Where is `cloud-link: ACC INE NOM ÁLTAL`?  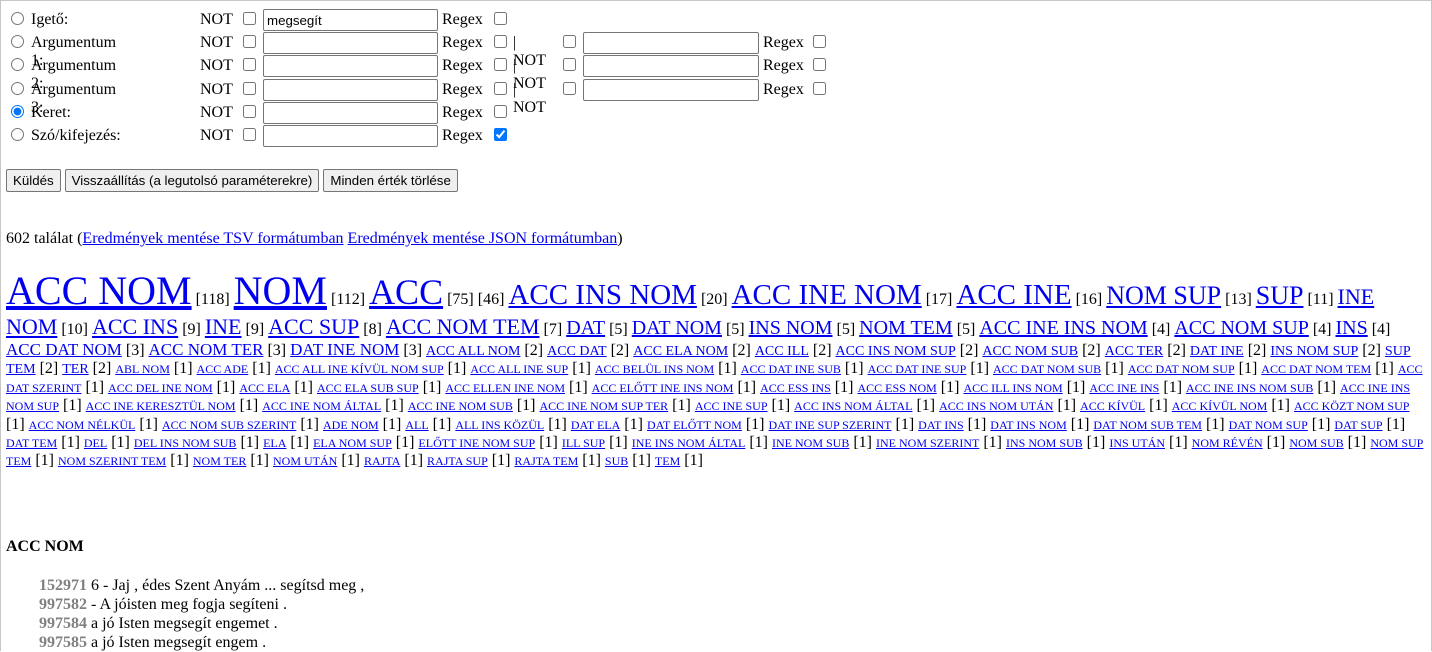 cloud-link: ACC INE NOM ÁLTAL is located at coordinates (321, 406).